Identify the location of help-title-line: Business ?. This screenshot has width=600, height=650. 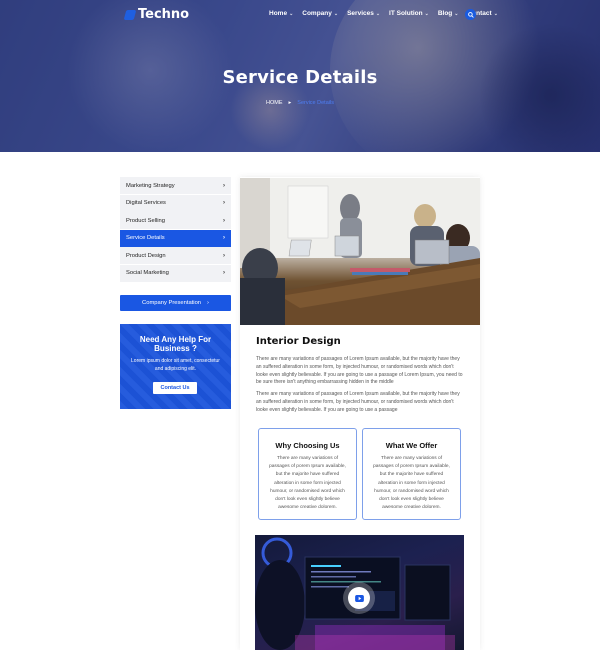
(175, 348).